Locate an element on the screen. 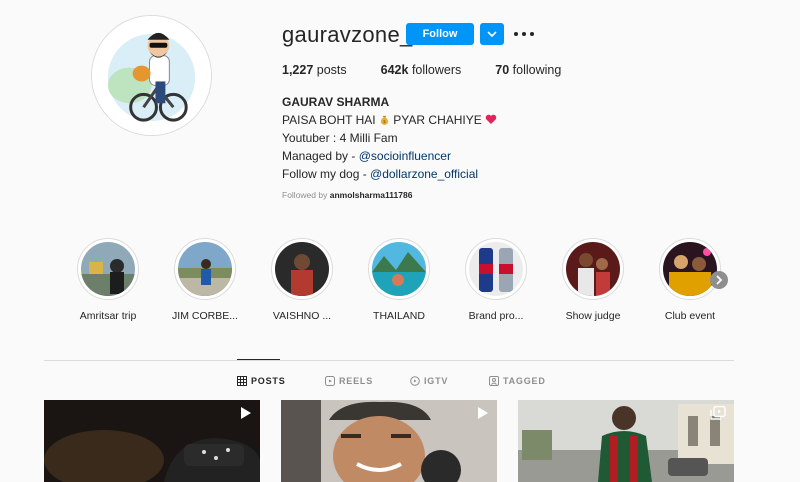 This screenshot has width=800, height=482. igtv-icon is located at coordinates (415, 381).